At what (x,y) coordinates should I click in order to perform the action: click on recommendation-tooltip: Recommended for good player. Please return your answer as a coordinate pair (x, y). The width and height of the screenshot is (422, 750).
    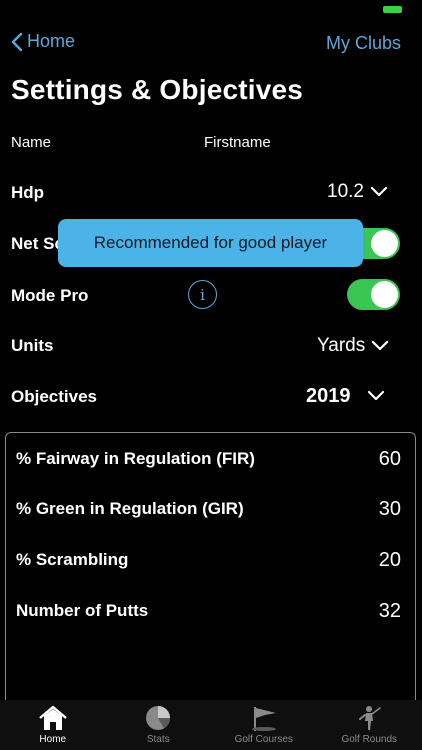
    Looking at the image, I should click on (210, 243).